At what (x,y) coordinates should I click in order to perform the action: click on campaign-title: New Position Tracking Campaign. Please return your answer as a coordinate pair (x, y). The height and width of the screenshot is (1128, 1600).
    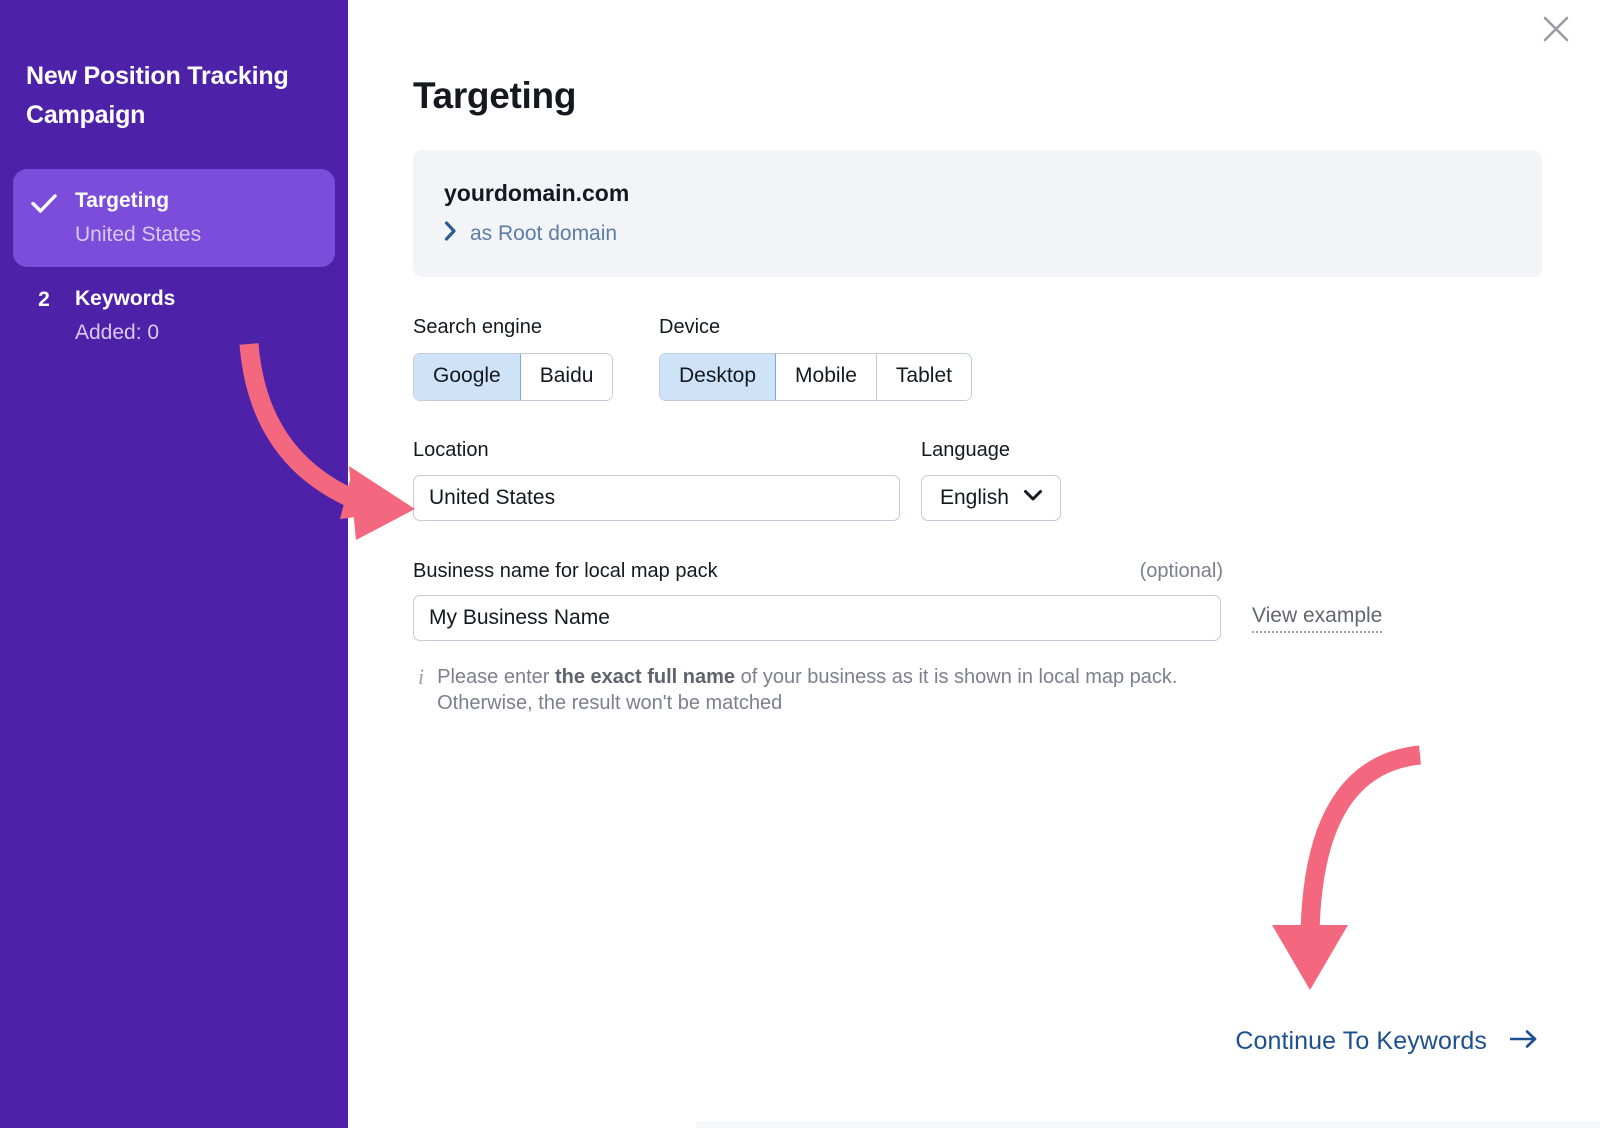
    Looking at the image, I should click on (157, 95).